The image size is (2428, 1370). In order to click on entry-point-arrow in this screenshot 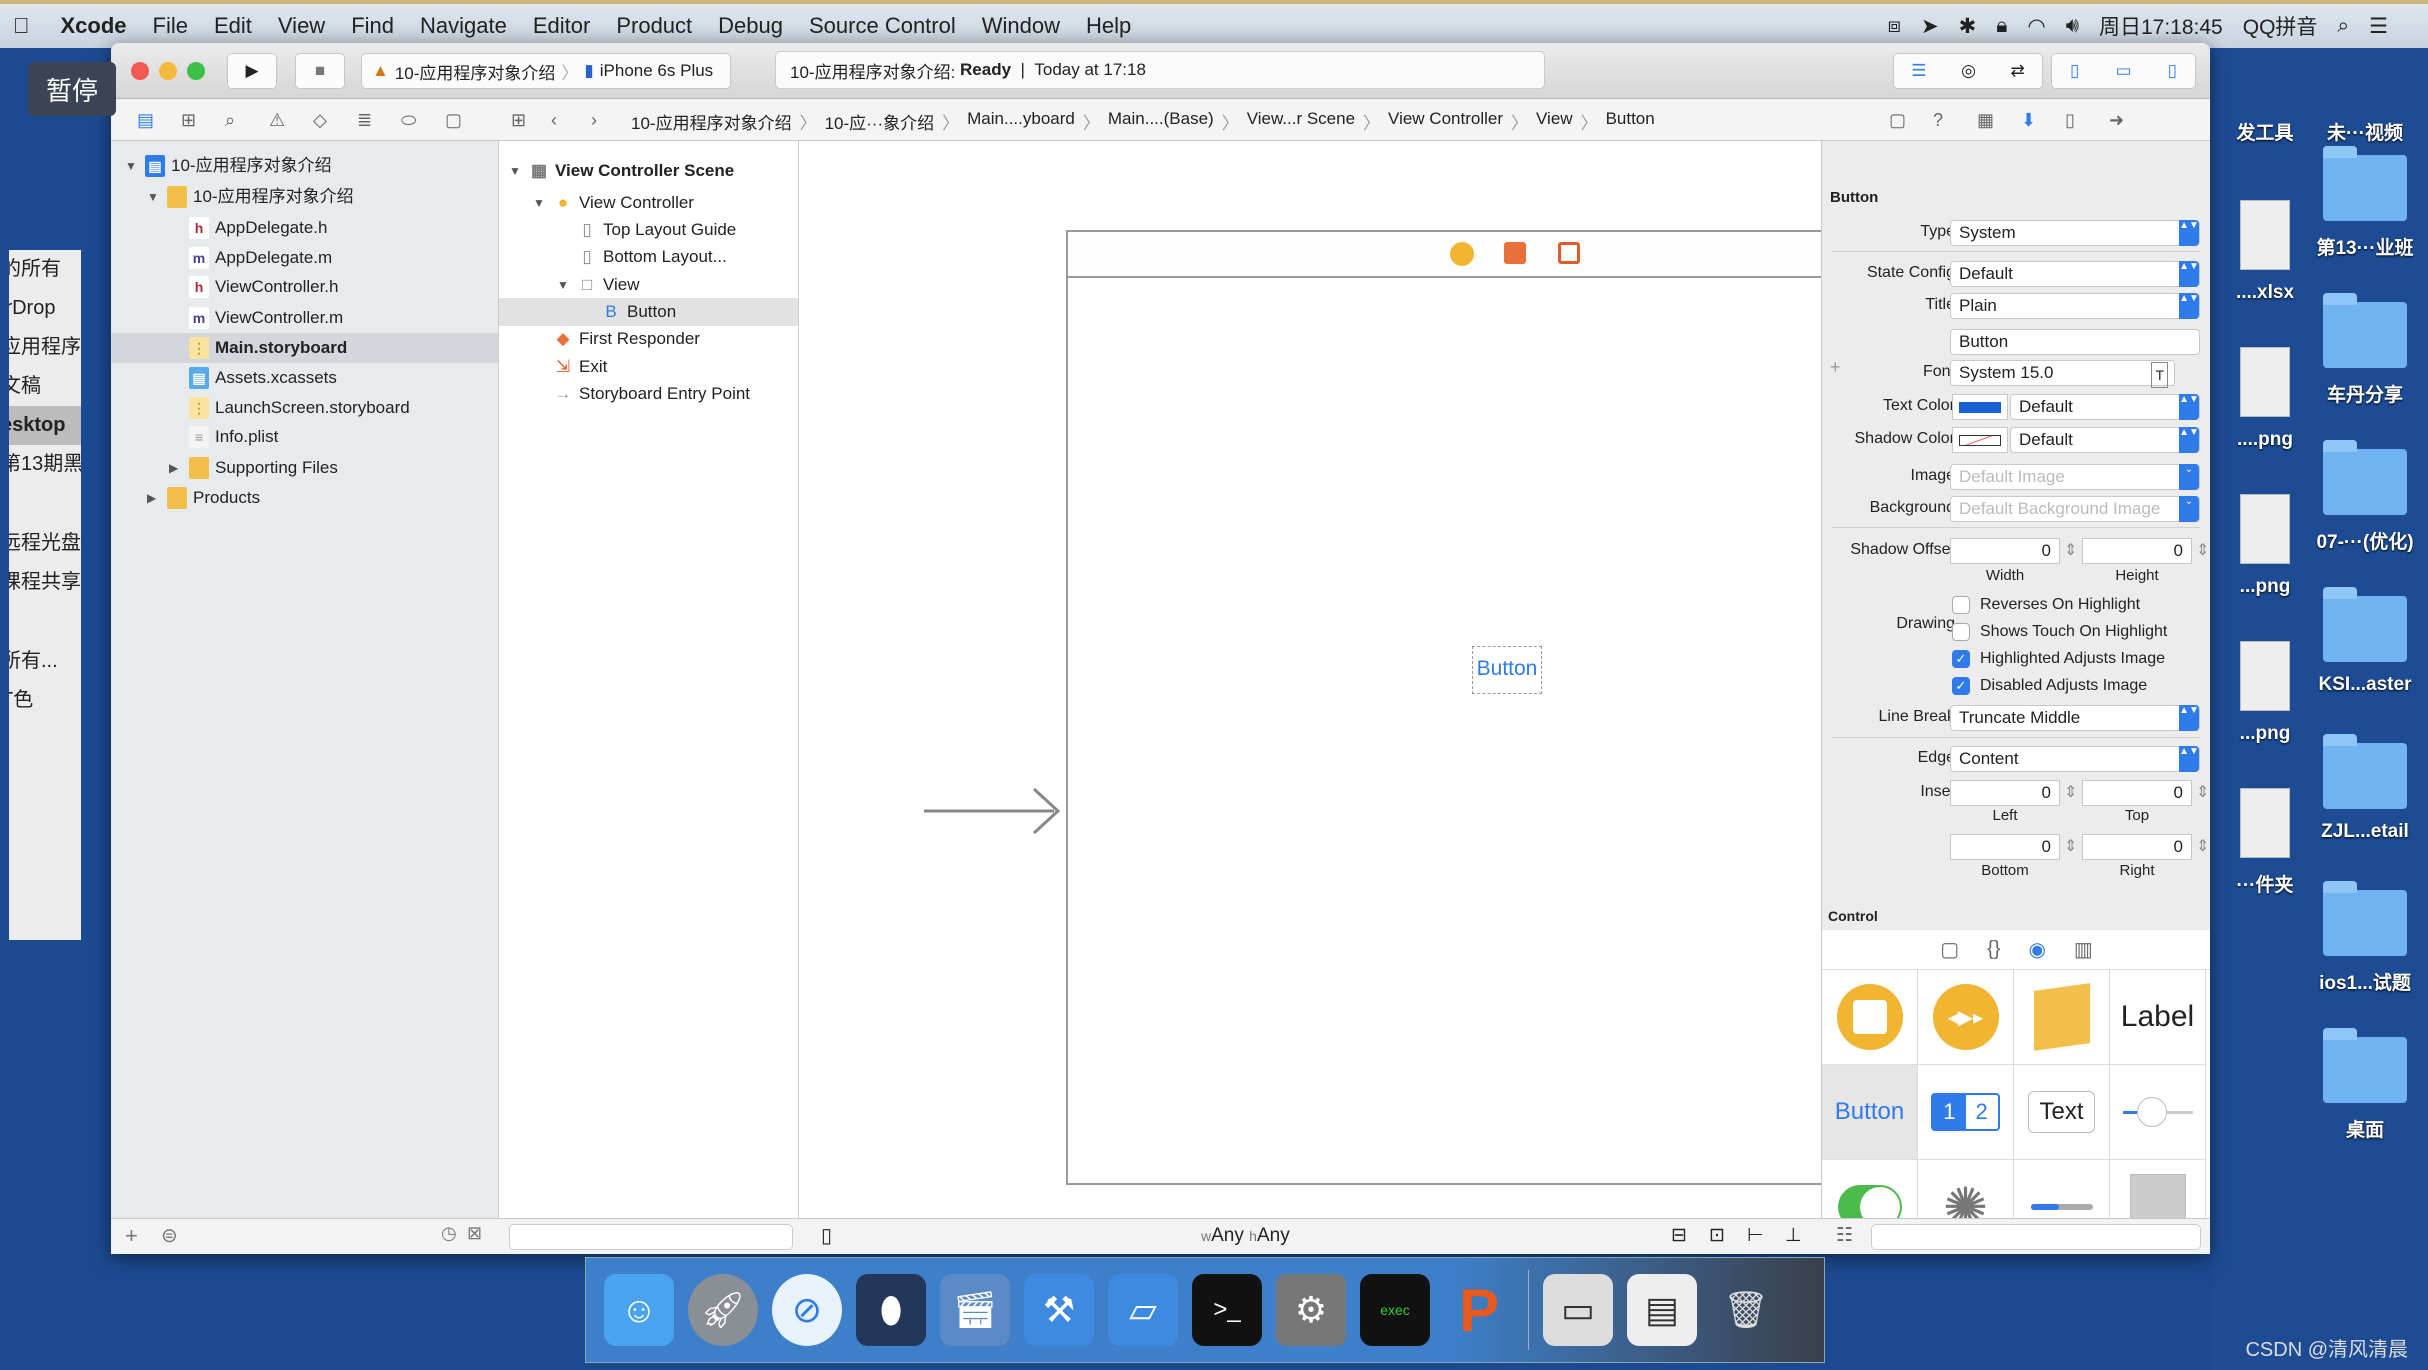, I will do `click(994, 811)`.